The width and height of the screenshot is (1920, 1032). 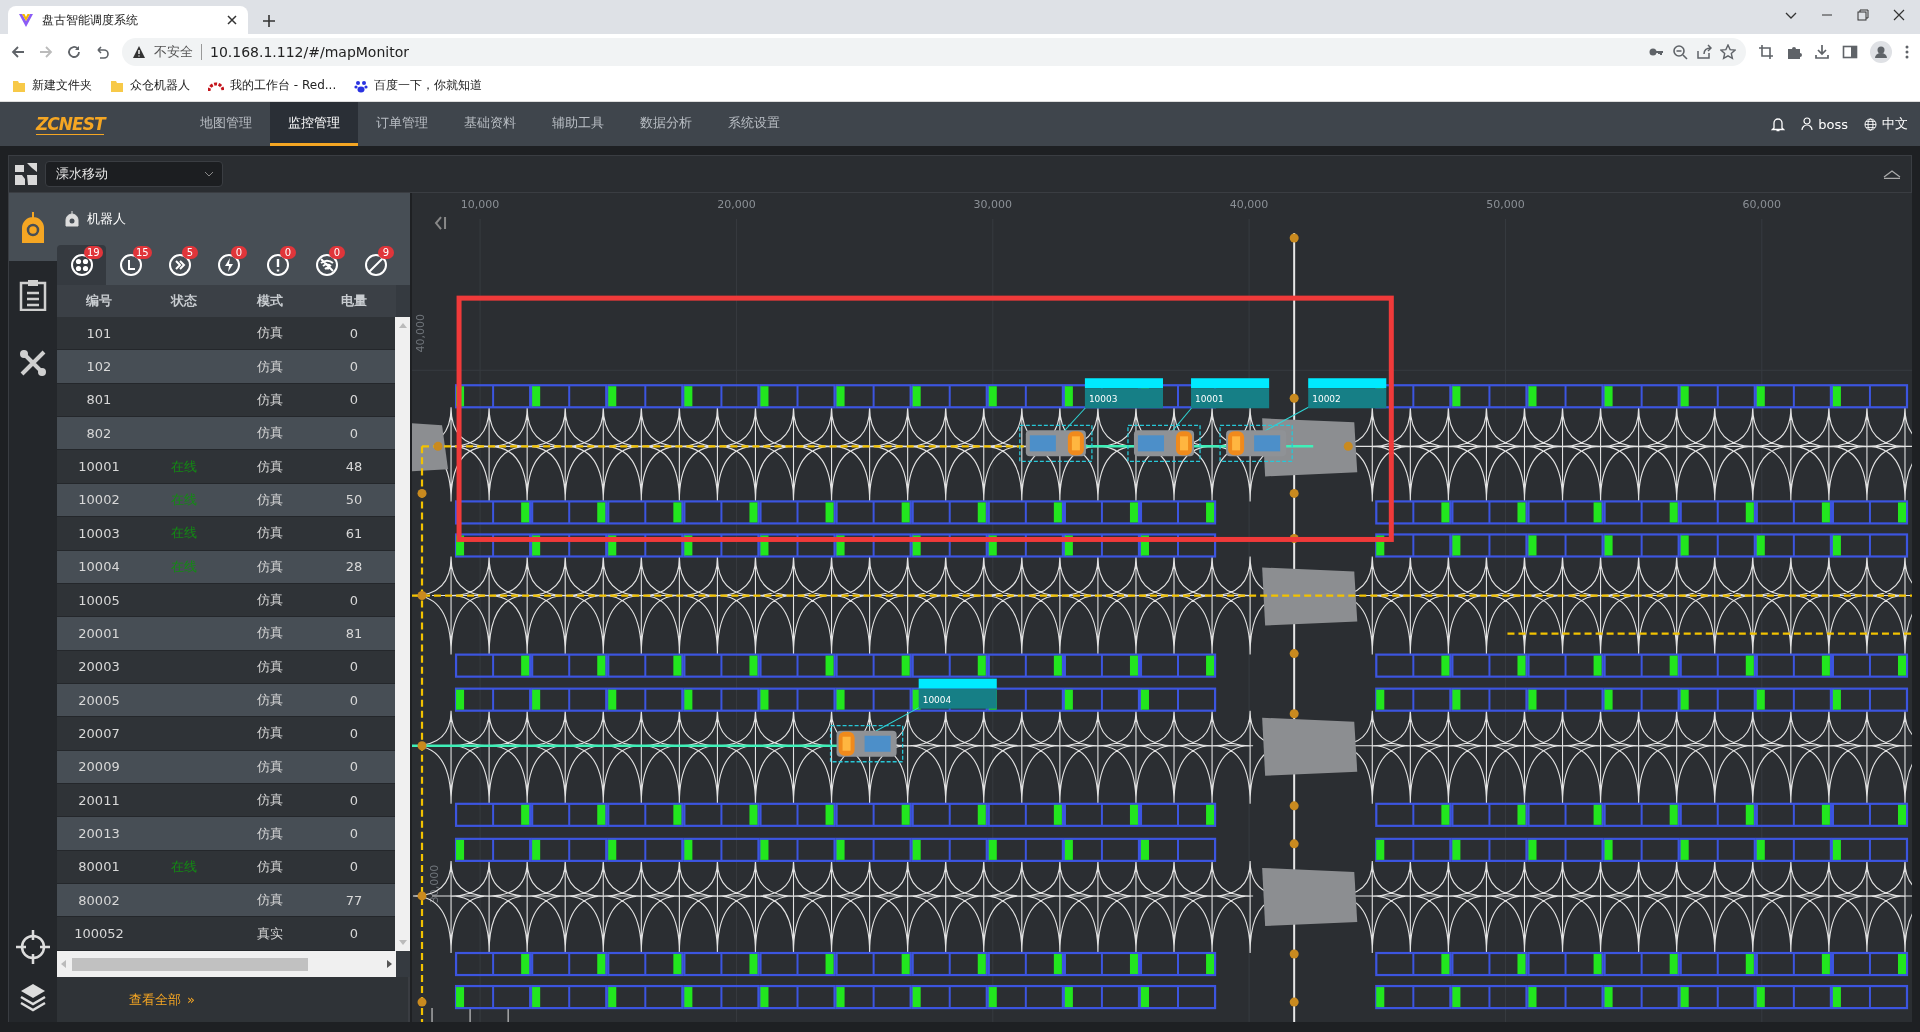 I want to click on bookmark-link: 众仓机器人, so click(x=160, y=85).